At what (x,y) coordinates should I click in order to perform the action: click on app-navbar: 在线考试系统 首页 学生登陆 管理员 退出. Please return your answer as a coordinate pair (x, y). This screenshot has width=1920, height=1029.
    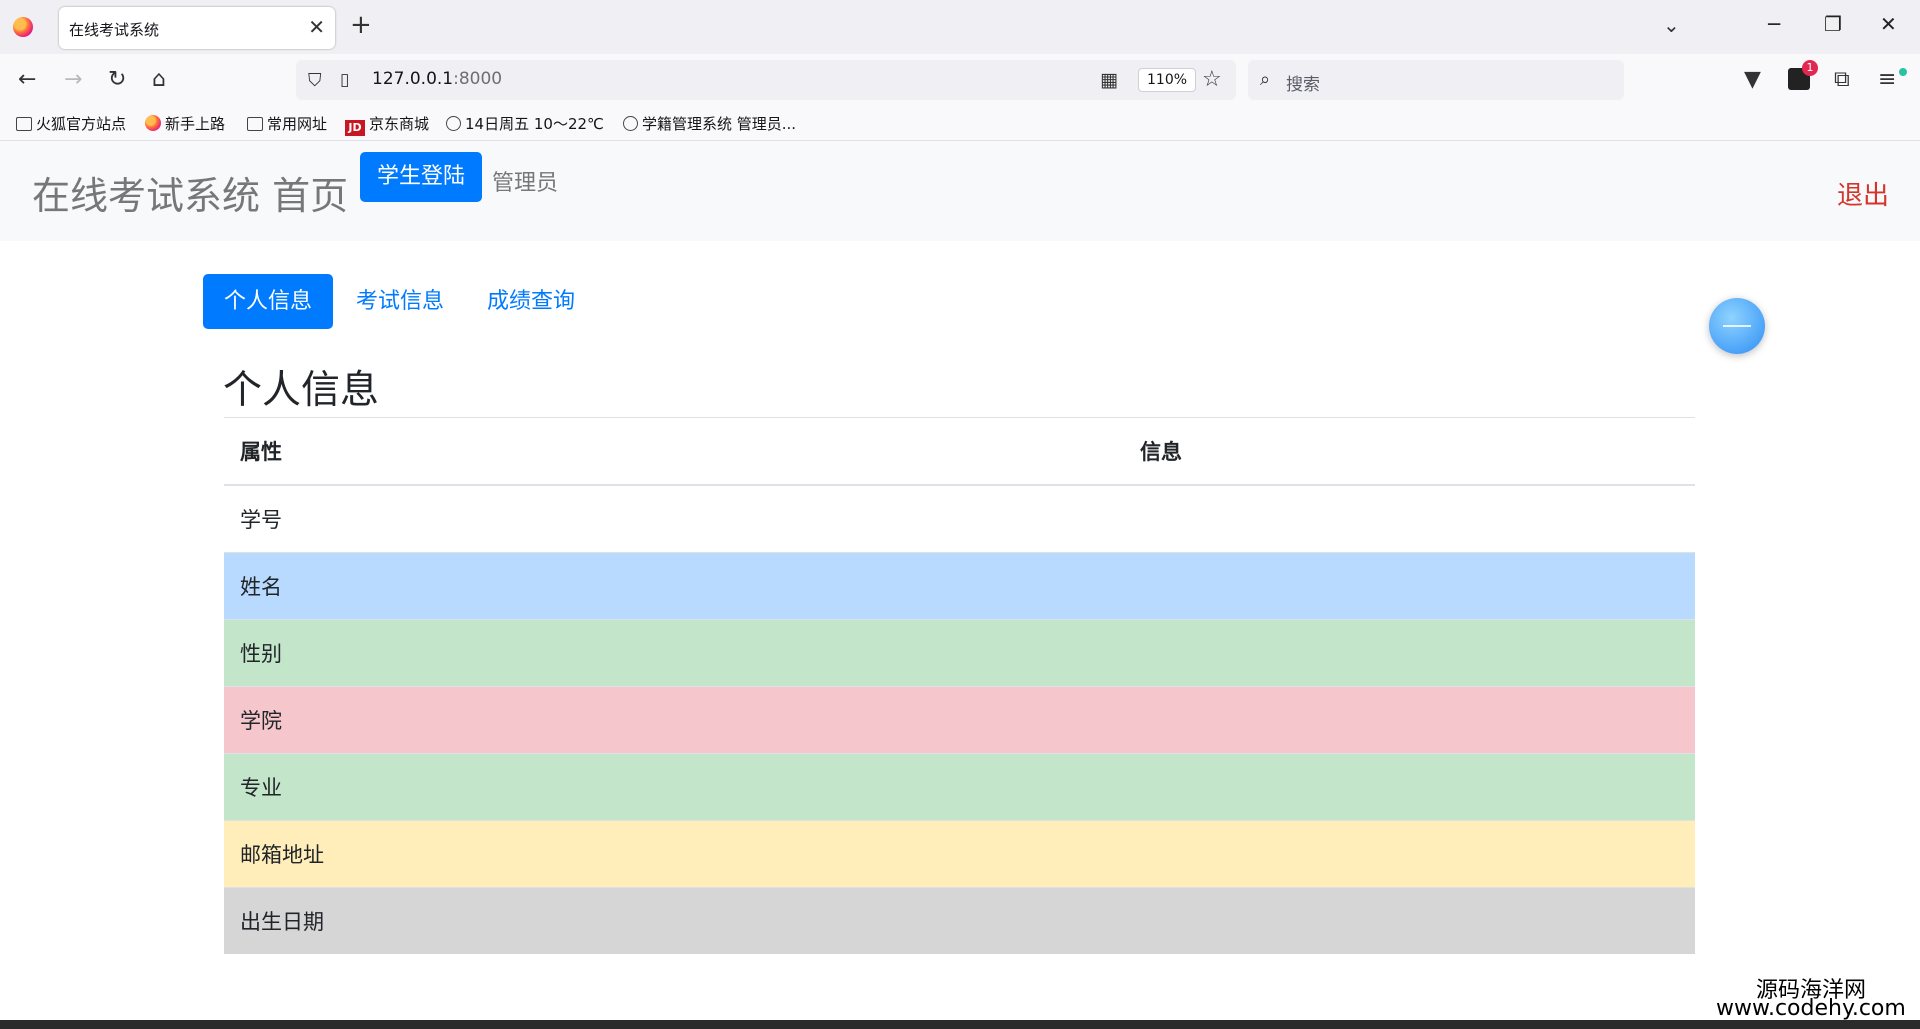
    Looking at the image, I should click on (960, 191).